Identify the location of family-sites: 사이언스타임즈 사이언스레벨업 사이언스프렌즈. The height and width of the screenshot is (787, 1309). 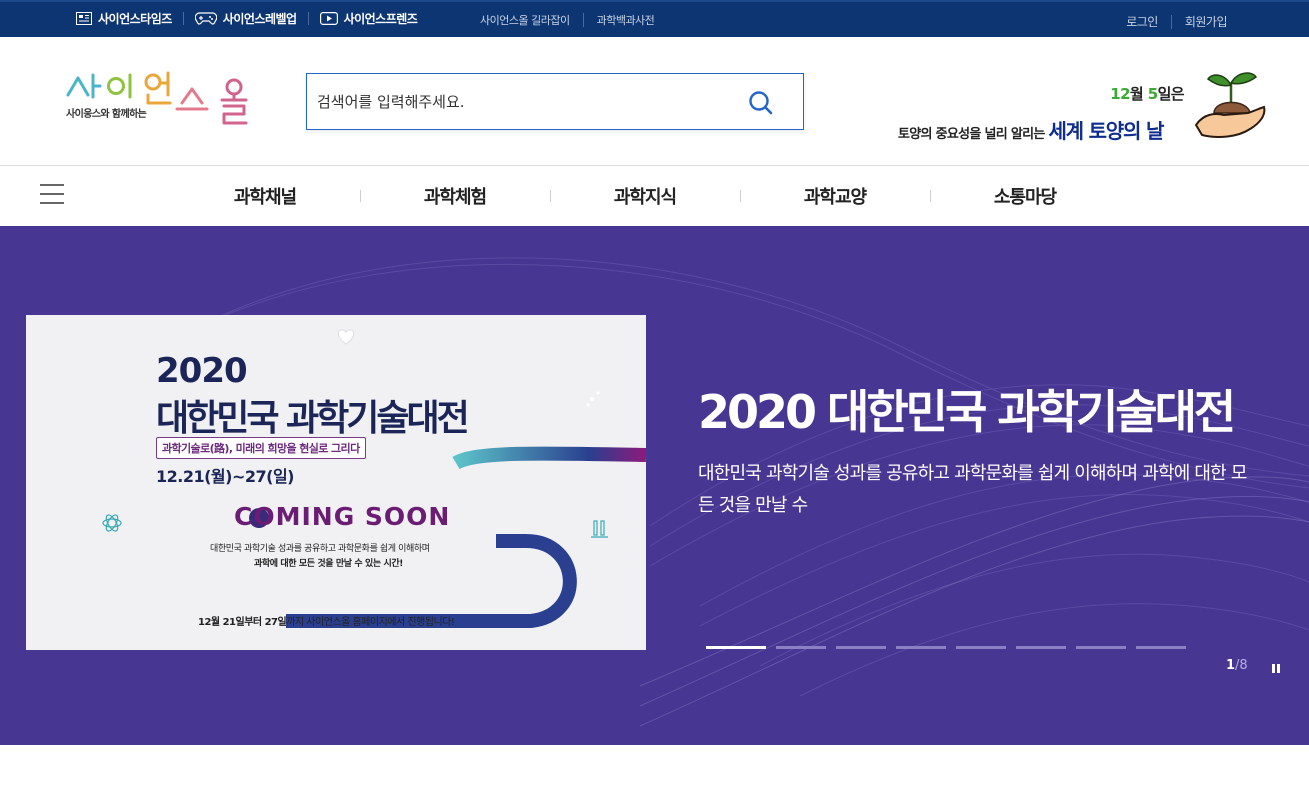
(247, 18).